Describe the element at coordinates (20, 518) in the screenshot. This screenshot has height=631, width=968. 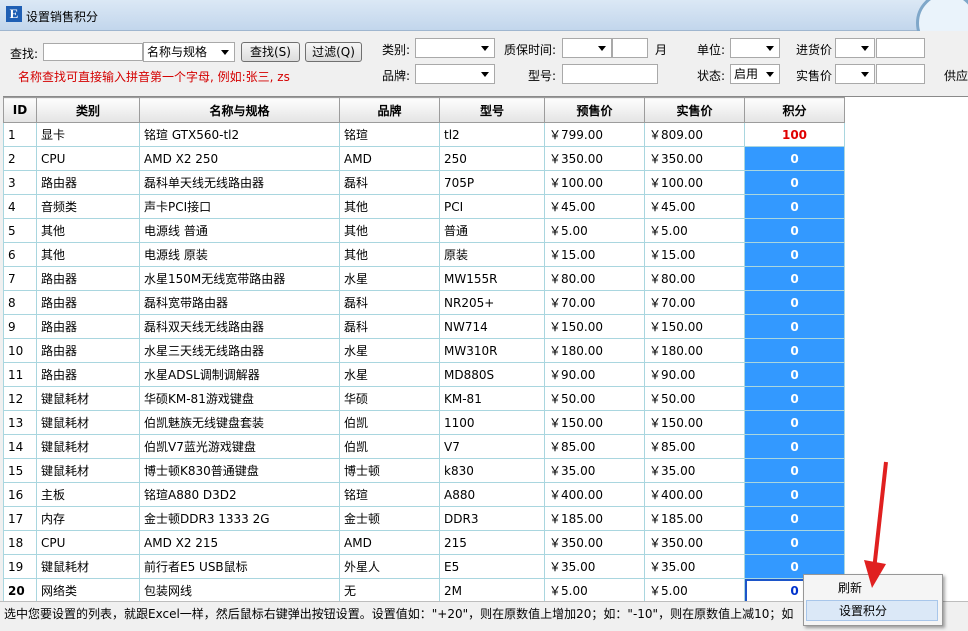
I see `cell-id: 17` at that location.